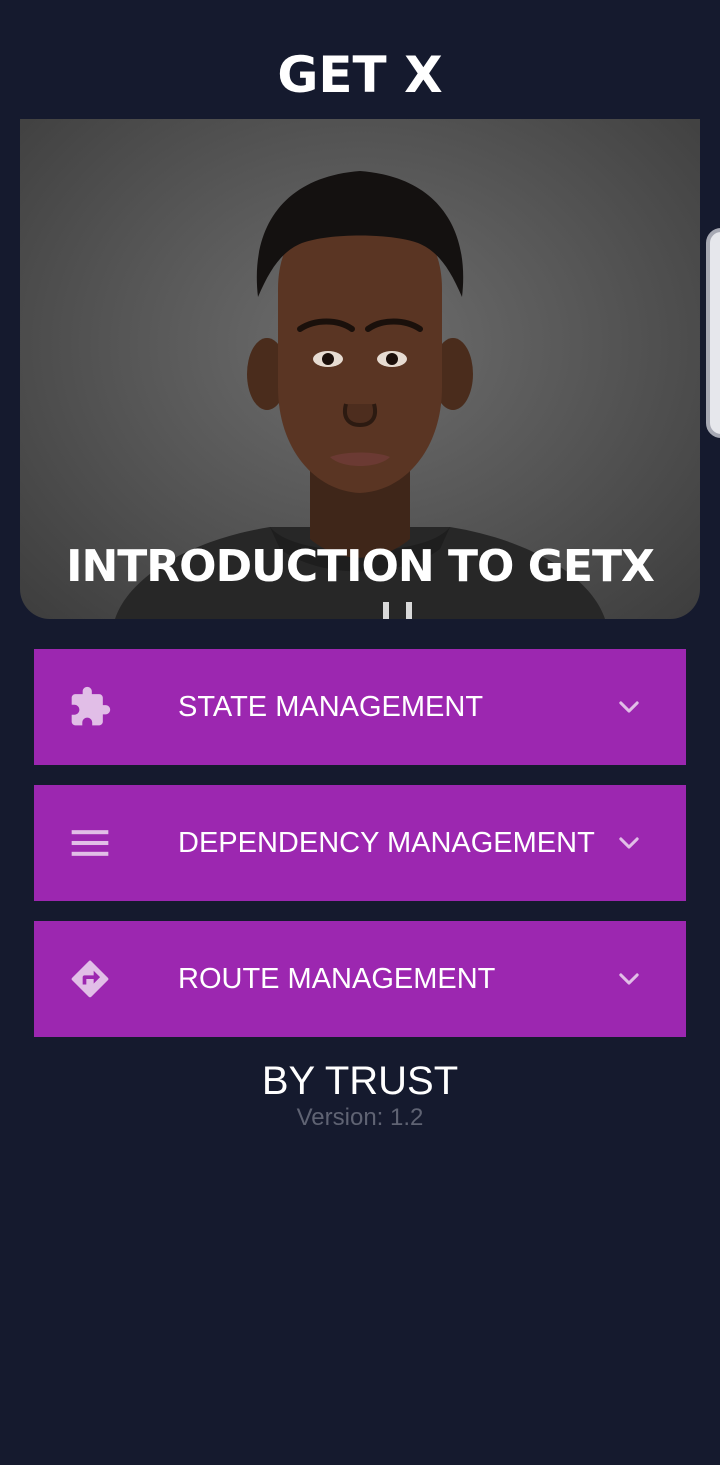 The image size is (720, 1465). I want to click on puzzle-icon, so click(91, 706).